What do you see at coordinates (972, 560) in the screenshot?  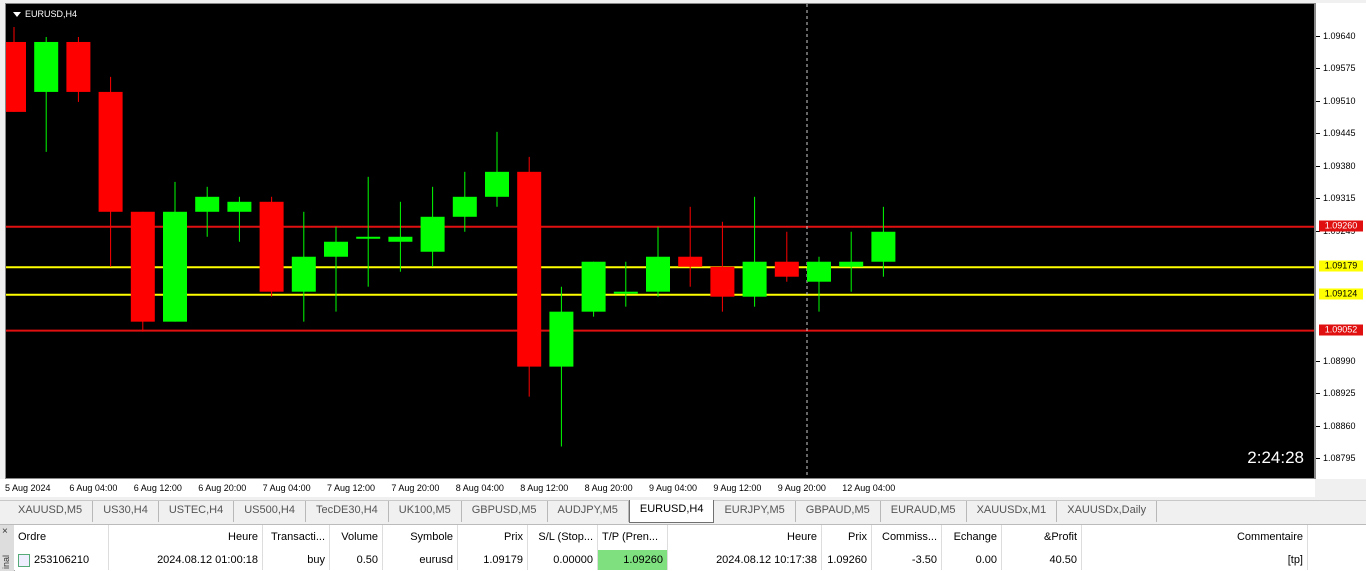 I see `table-cell: 0.00` at bounding box center [972, 560].